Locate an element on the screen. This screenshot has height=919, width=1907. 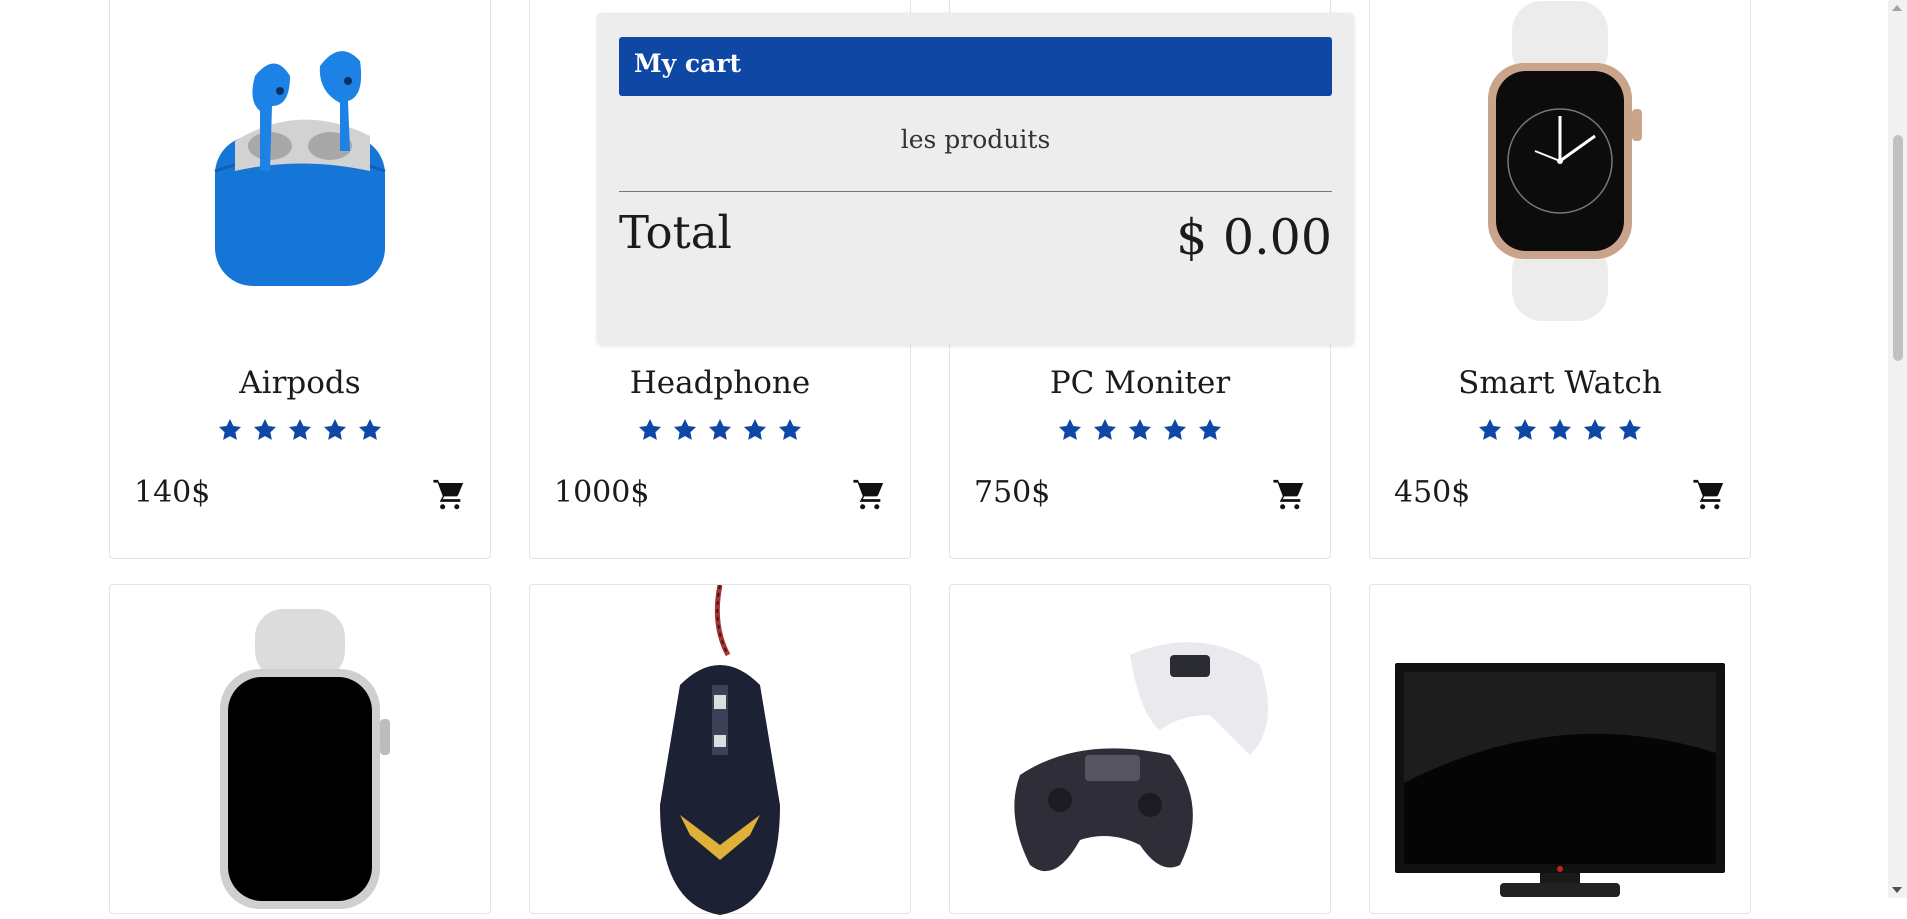
vertical-scrollbar is located at coordinates (1897, 449).